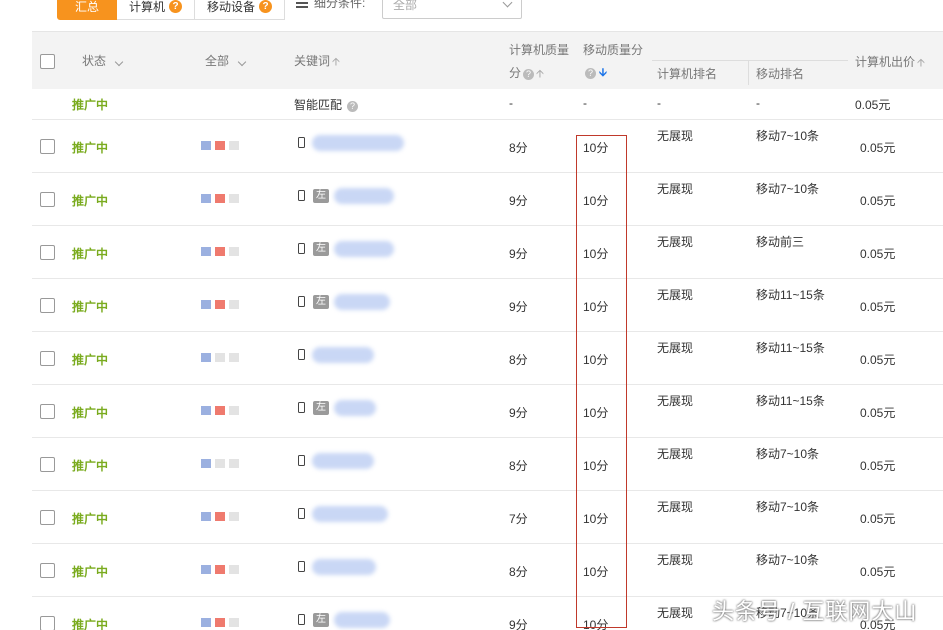 The width and height of the screenshot is (943, 630). I want to click on all-column-header: 全部, so click(226, 60).